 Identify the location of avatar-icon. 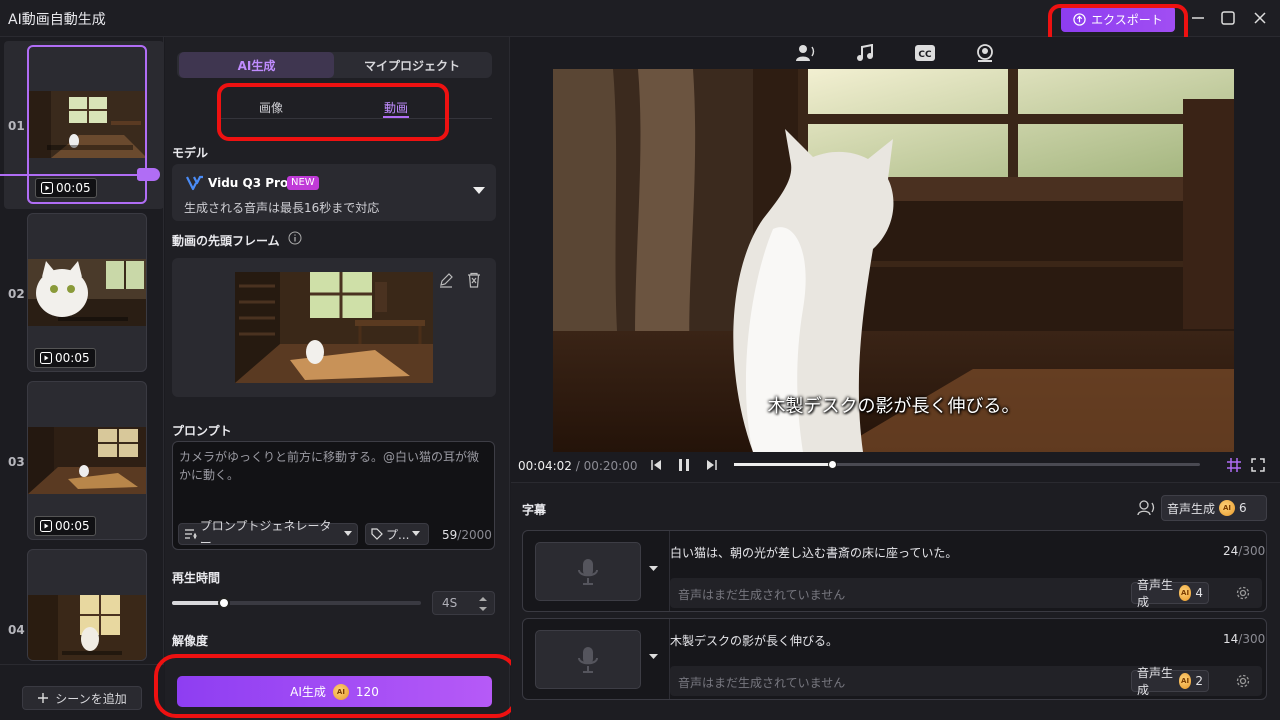
(985, 53).